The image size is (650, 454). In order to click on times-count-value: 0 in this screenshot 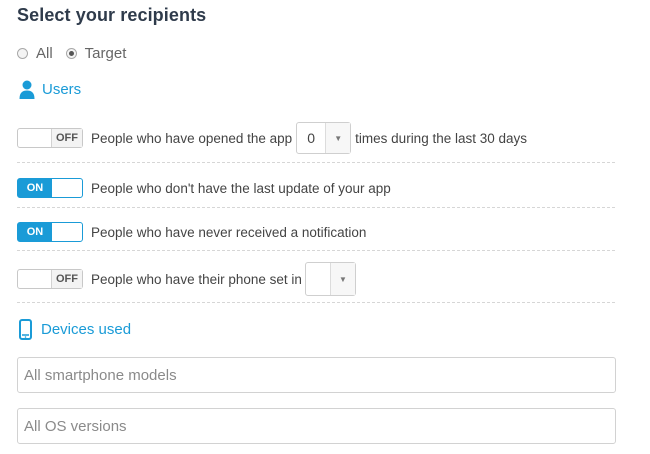, I will do `click(311, 138)`.